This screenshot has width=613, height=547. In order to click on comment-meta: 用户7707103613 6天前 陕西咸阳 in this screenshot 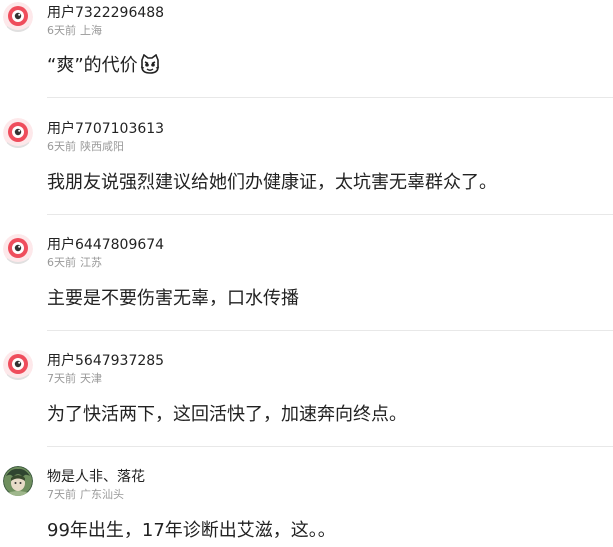, I will do `click(105, 137)`.